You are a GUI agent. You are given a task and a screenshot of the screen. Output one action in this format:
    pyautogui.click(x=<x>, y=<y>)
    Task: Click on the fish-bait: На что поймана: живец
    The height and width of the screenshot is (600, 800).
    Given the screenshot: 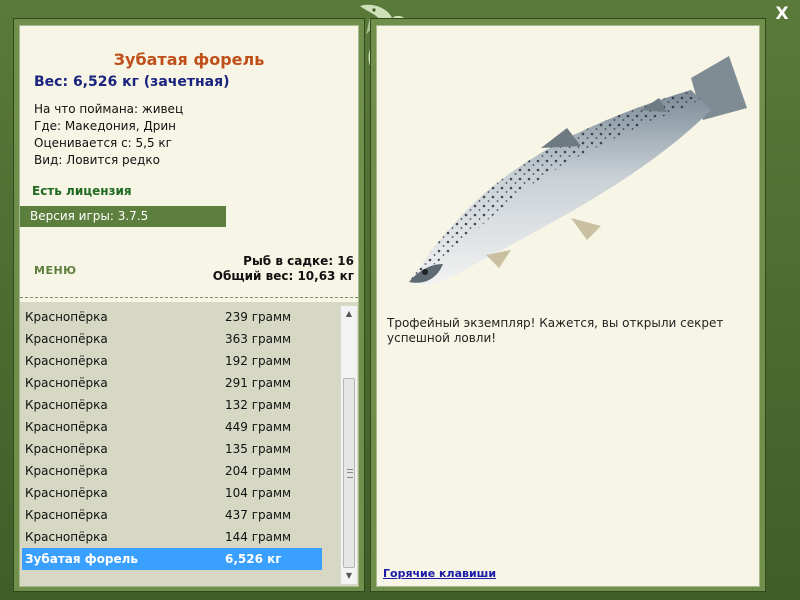 What is the action you would take?
    pyautogui.click(x=109, y=109)
    